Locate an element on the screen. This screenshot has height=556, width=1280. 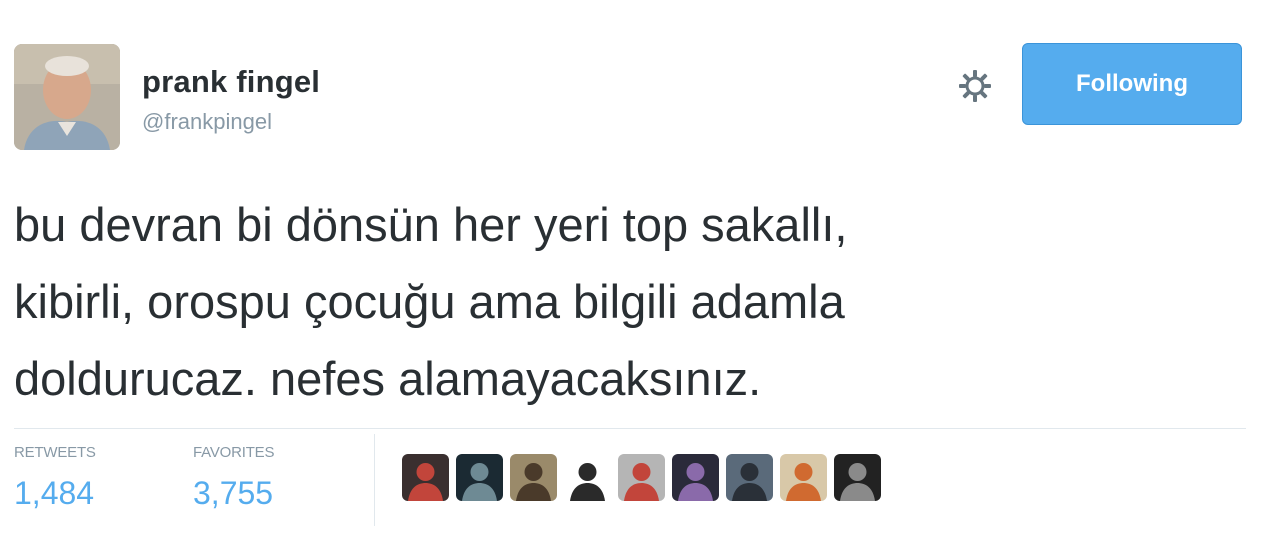
gear-icon is located at coordinates (975, 86).